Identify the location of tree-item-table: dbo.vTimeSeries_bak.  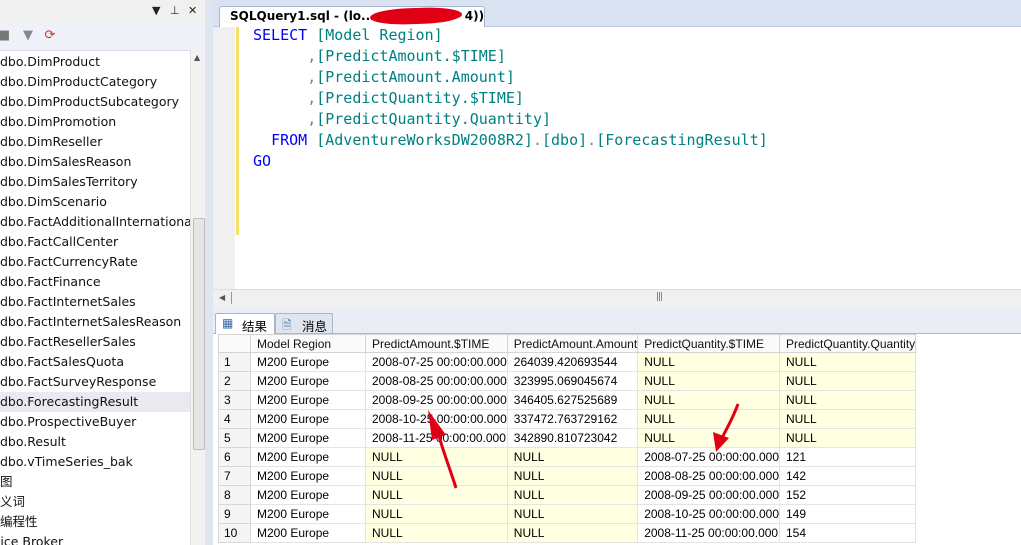
(96, 462).